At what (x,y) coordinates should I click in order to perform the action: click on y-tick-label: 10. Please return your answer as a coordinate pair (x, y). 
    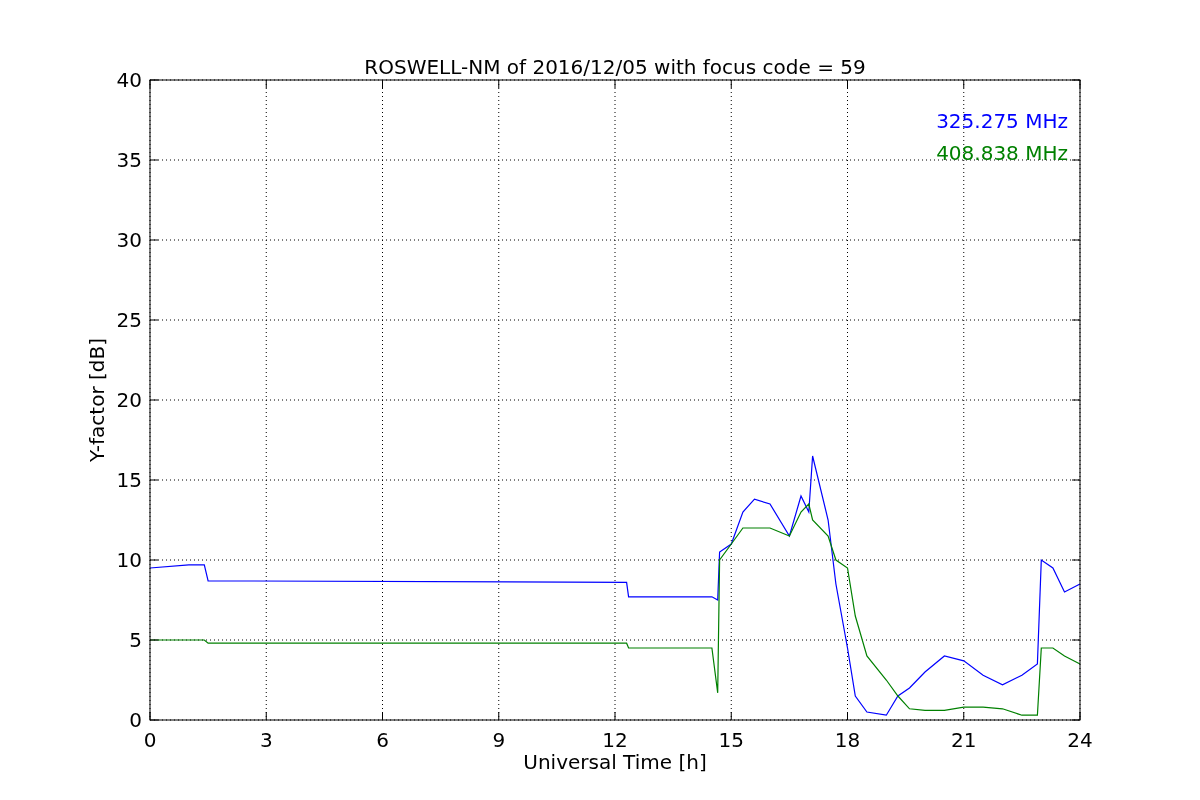
    Looking at the image, I should click on (129, 560).